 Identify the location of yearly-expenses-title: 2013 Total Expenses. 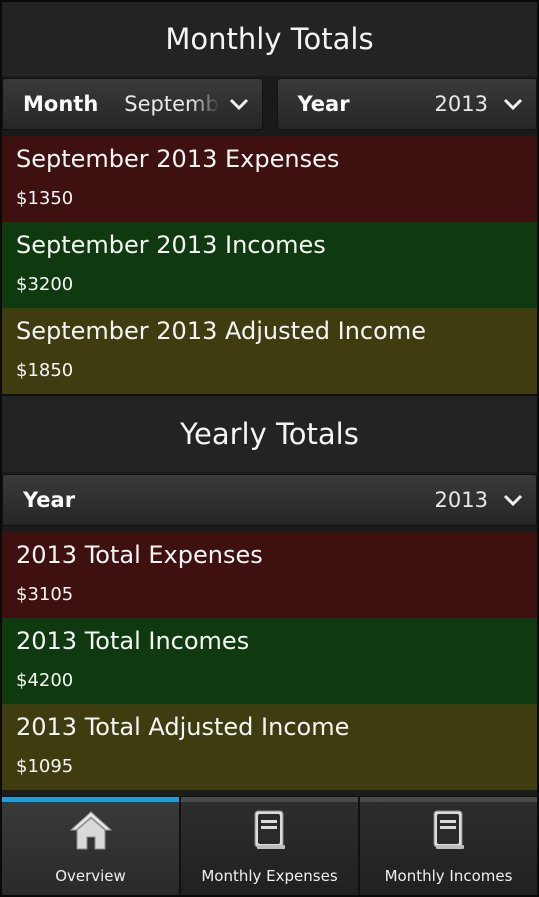
(139, 555).